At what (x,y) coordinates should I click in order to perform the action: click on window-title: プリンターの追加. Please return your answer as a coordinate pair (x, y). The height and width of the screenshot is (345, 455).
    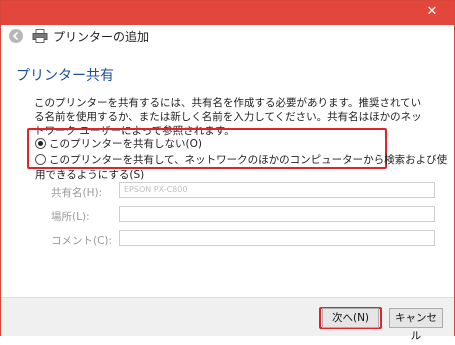
    Looking at the image, I should click on (101, 37).